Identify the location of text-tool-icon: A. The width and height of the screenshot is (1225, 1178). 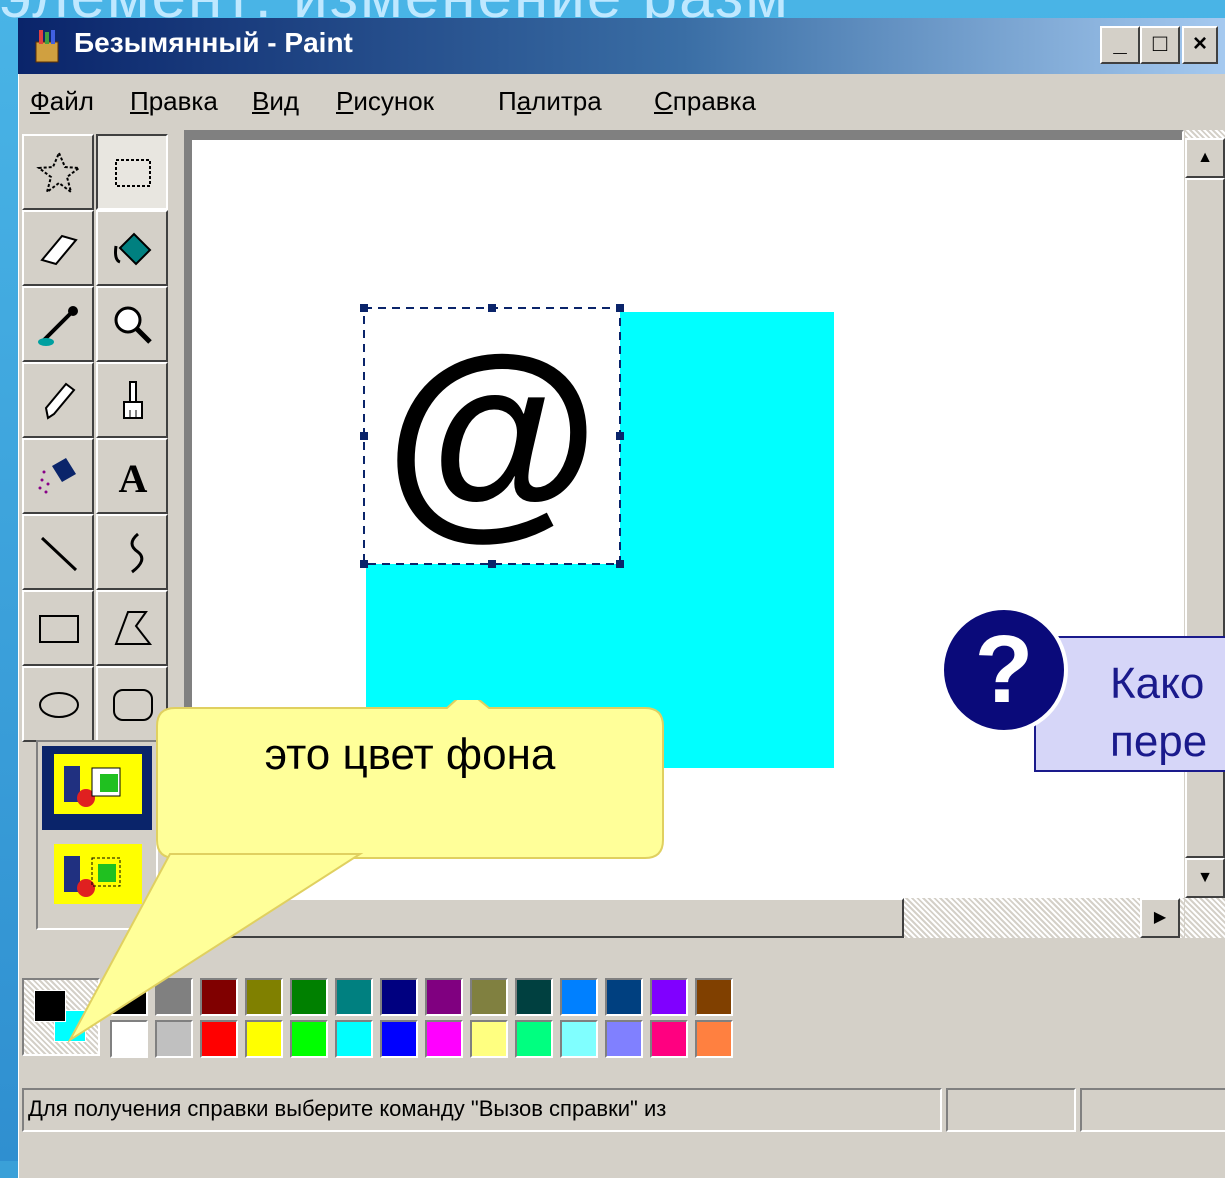
(133, 478).